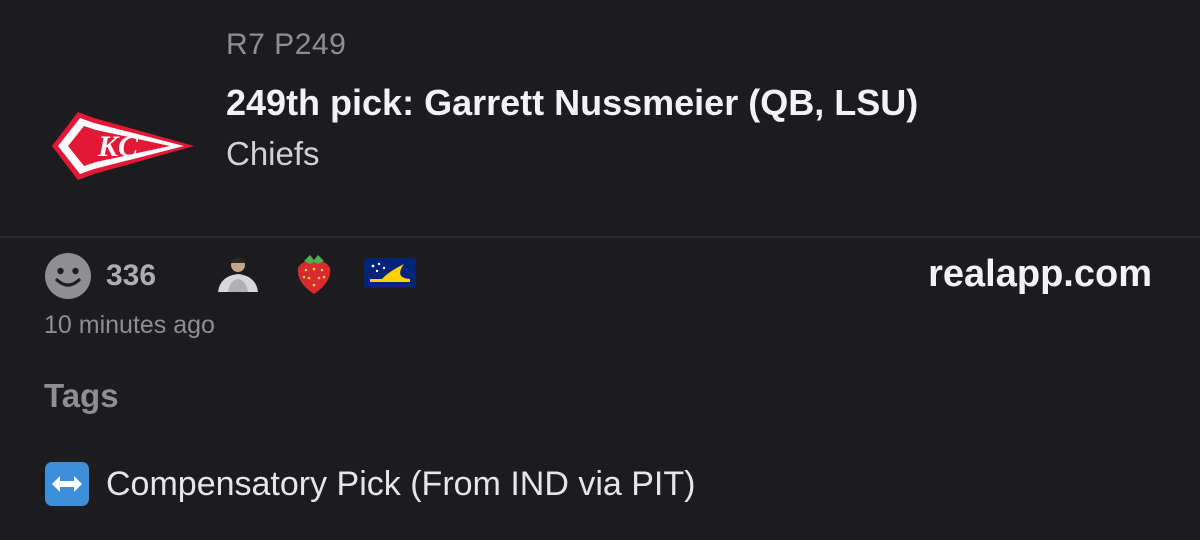 Image resolution: width=1200 pixels, height=540 pixels. I want to click on team-name: Chiefs, so click(273, 153).